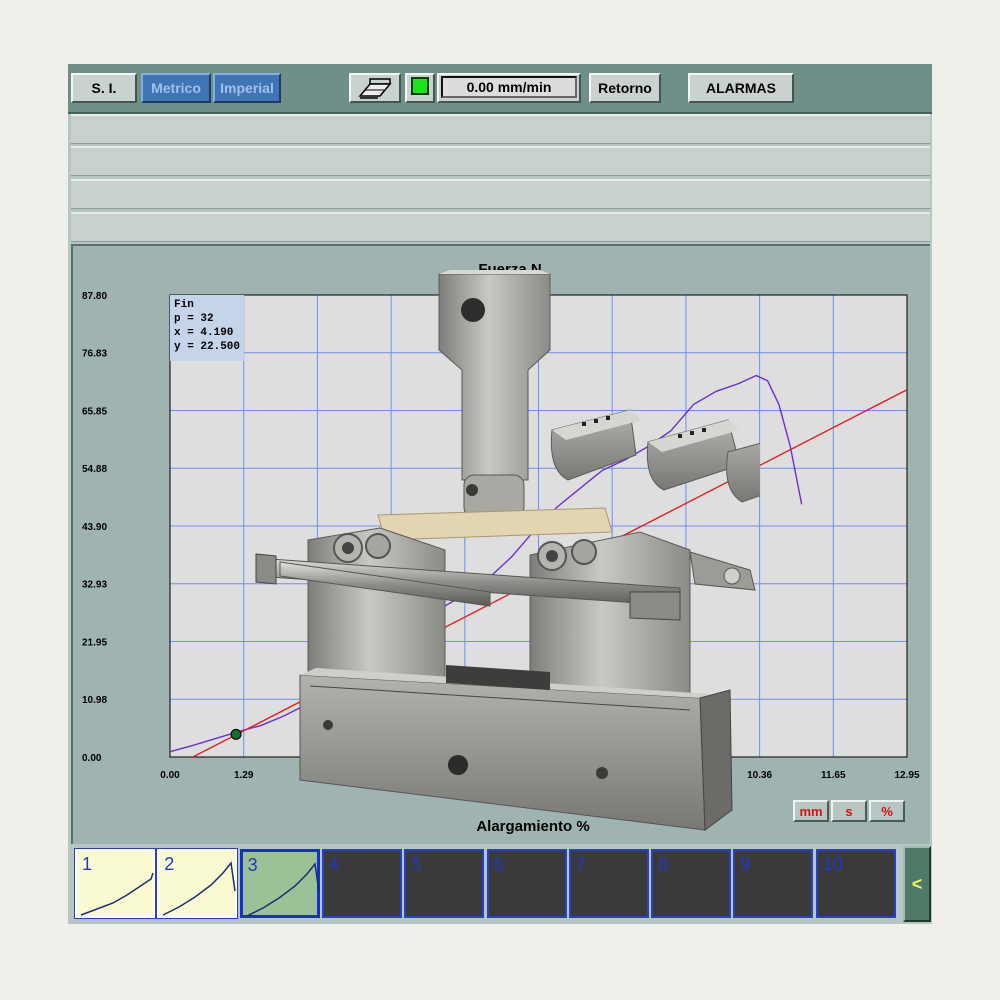 The image size is (1000, 1000). What do you see at coordinates (92, 758) in the screenshot?
I see `y-tick-label: 0.00` at bounding box center [92, 758].